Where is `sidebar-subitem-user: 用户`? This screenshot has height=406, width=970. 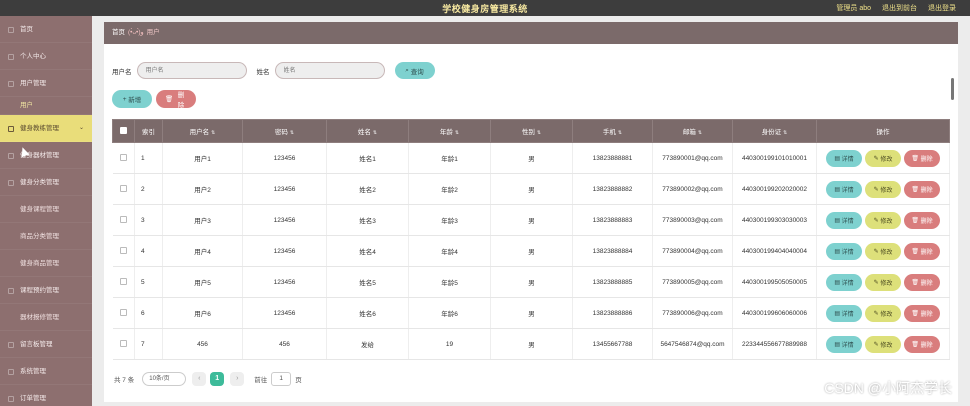
sidebar-subitem-user: 用户 is located at coordinates (46, 106).